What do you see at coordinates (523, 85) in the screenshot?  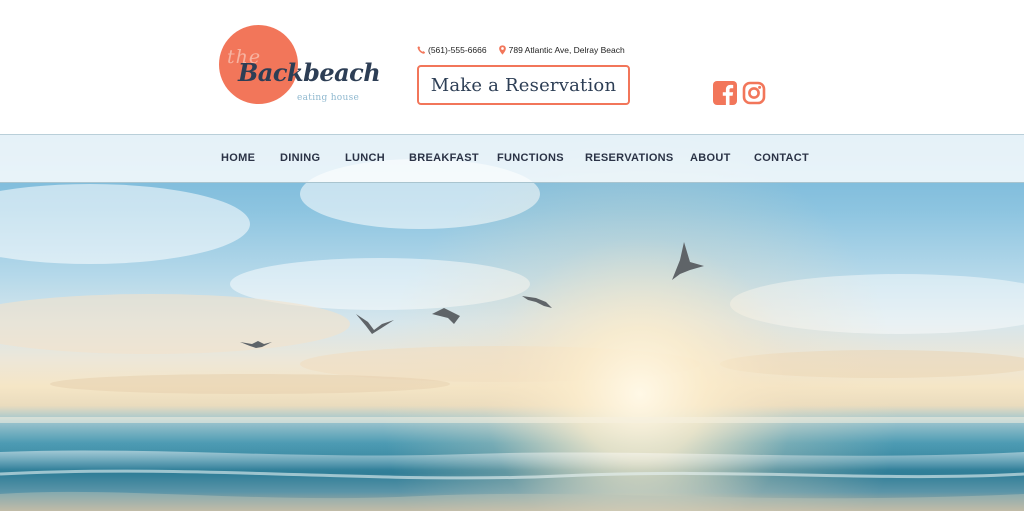 I see `make-reservation-button: Make a Reservation` at bounding box center [523, 85].